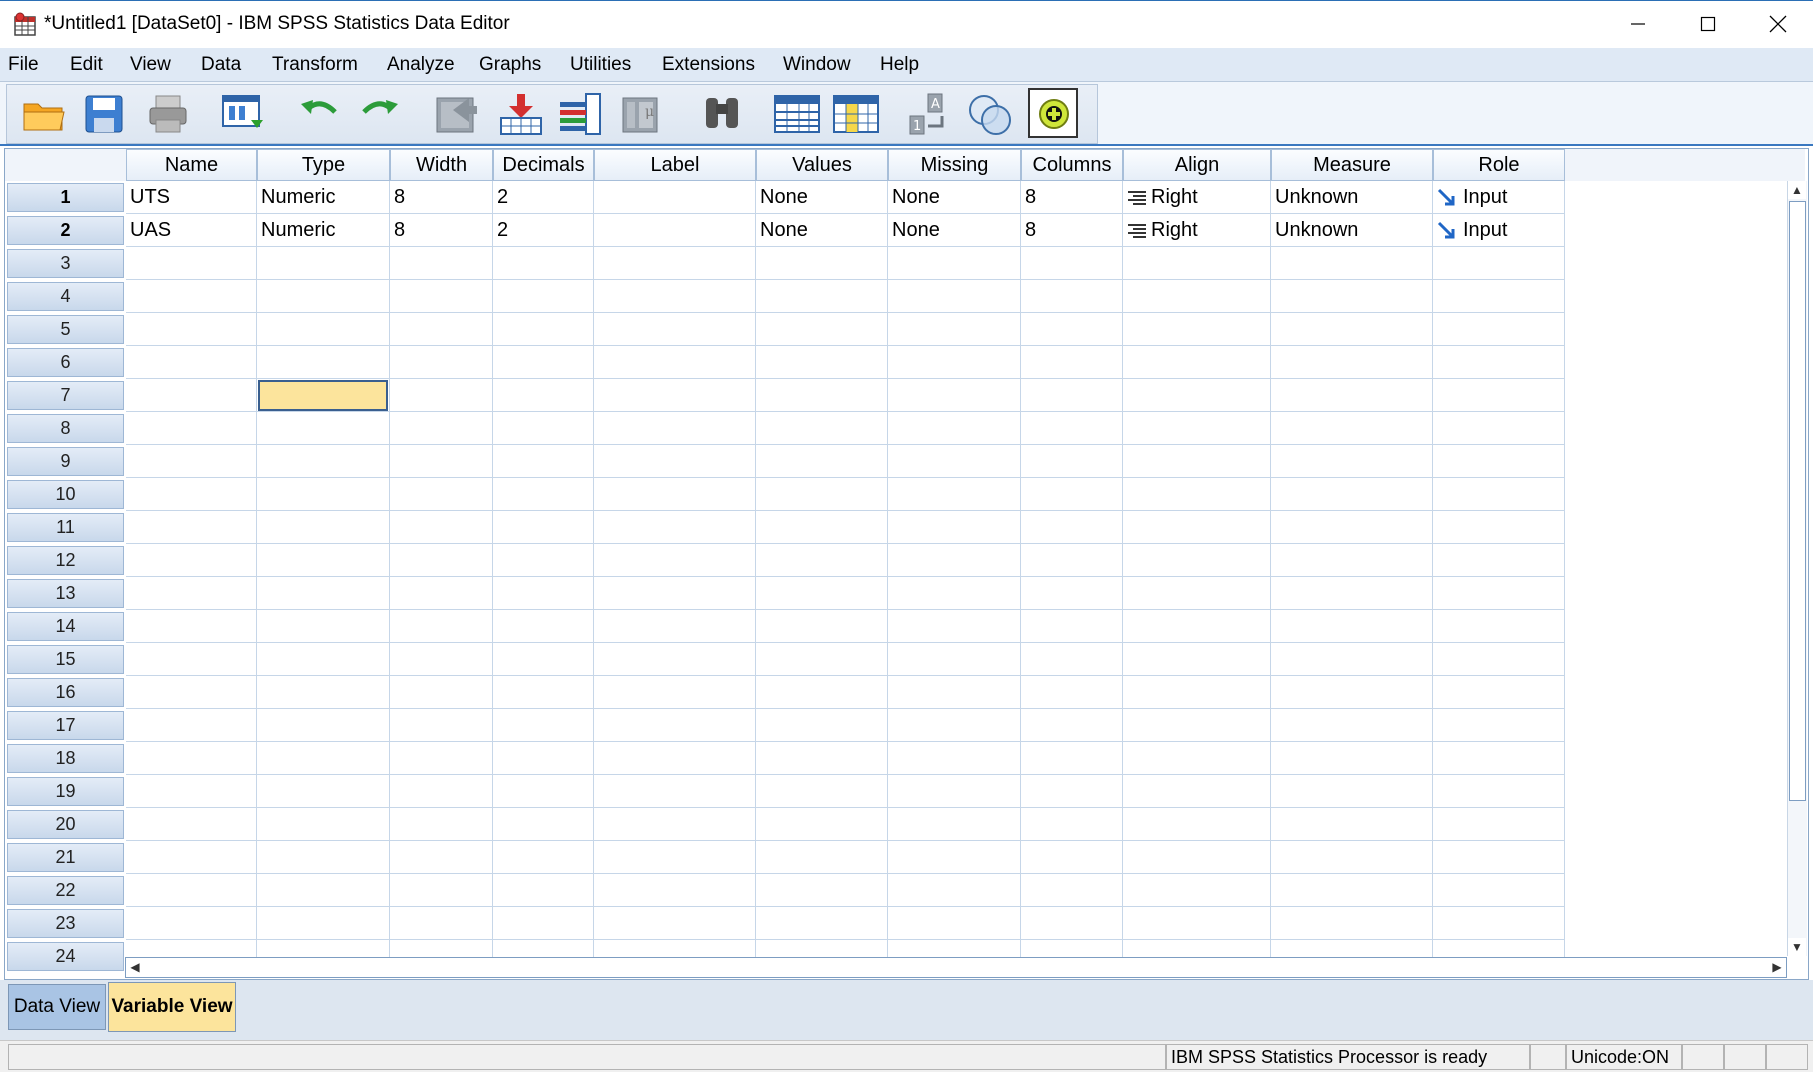 This screenshot has width=1813, height=1072. Describe the element at coordinates (135, 967) in the screenshot. I see `scroll-left-icon: ◀` at that location.